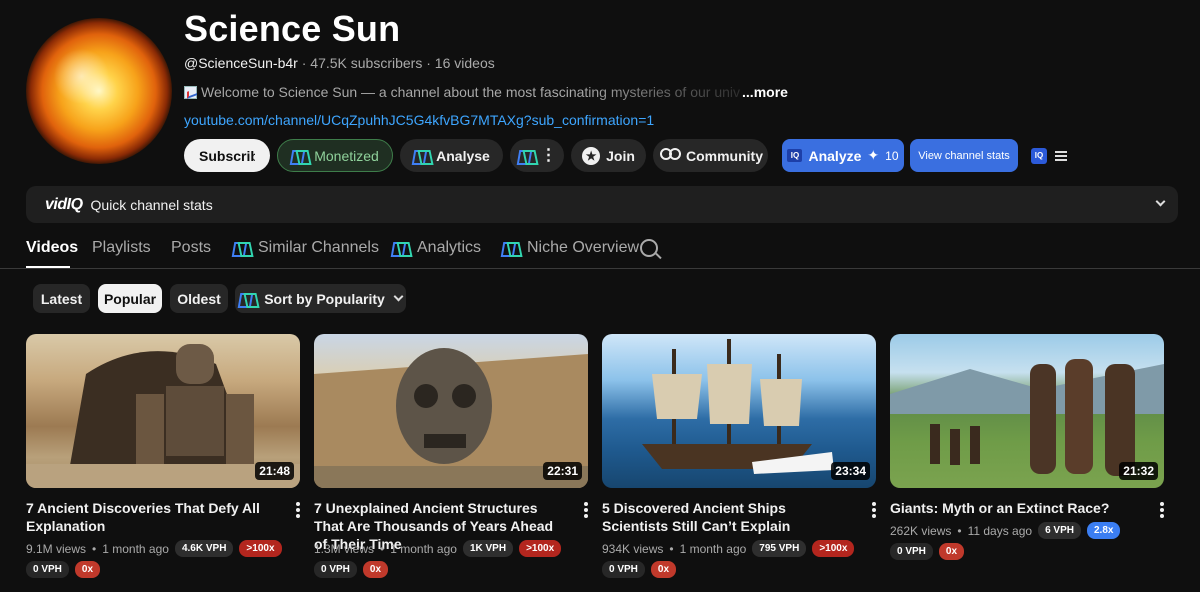  What do you see at coordinates (451, 411) in the screenshot?
I see `video-thumbnail: 22:31` at bounding box center [451, 411].